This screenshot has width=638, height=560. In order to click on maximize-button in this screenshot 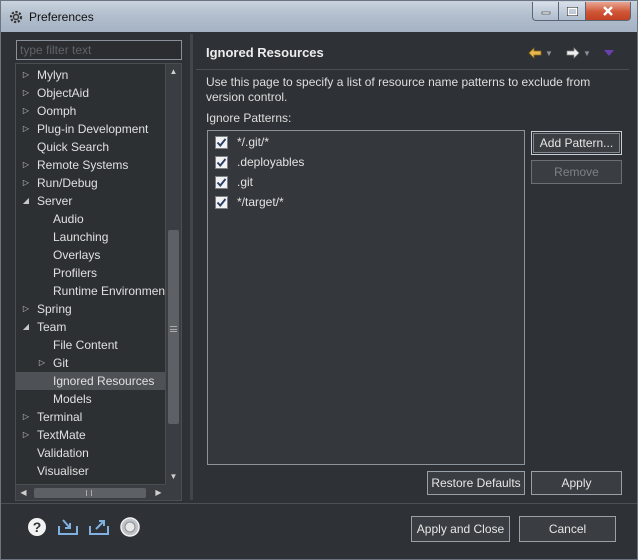, I will do `click(572, 11)`.